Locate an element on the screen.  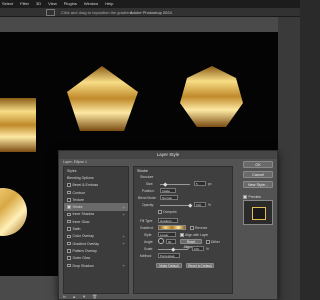
effect-label: Bevel & Emboss is located at coordinates (85, 185).